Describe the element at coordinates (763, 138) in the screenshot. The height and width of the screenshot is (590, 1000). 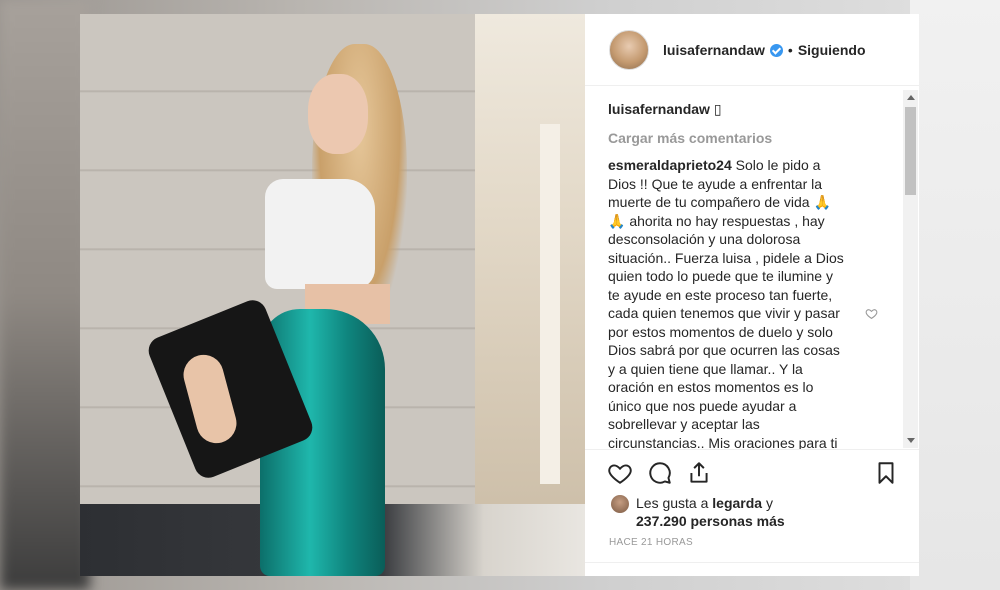
I see `load-more-comments-button: Cargar más comentarios` at that location.